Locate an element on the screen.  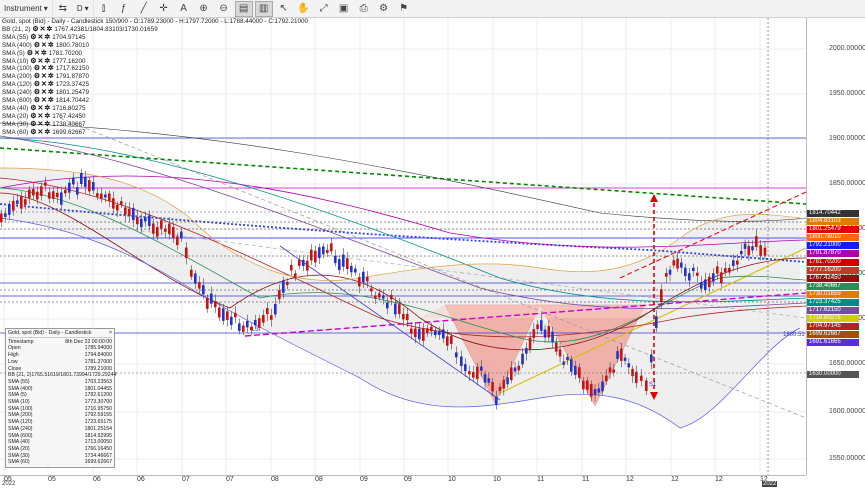
date-tick-label: 11 is located at coordinates (541, 479).